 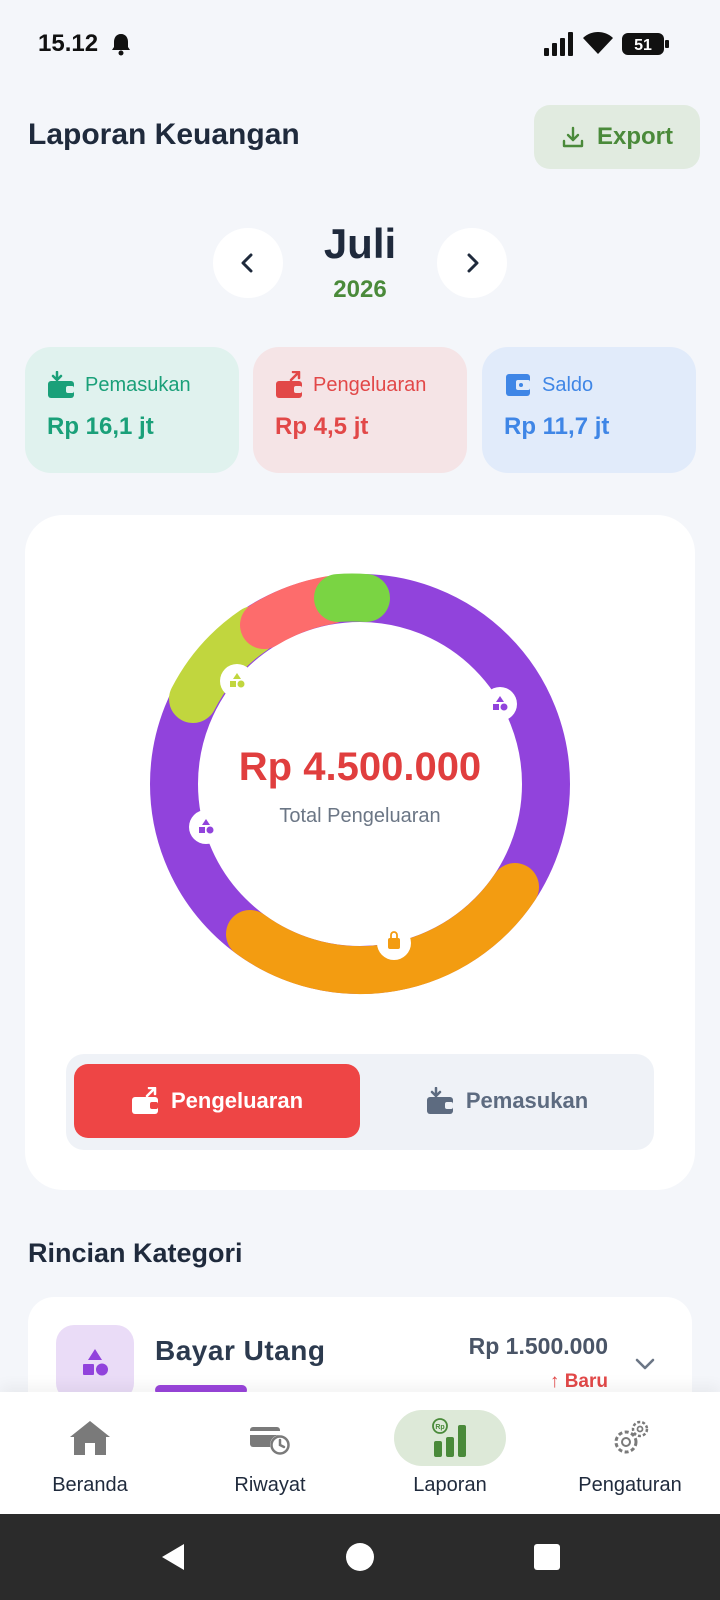 I want to click on total-expense-label: Total Pengeluaran, so click(x=360, y=816).